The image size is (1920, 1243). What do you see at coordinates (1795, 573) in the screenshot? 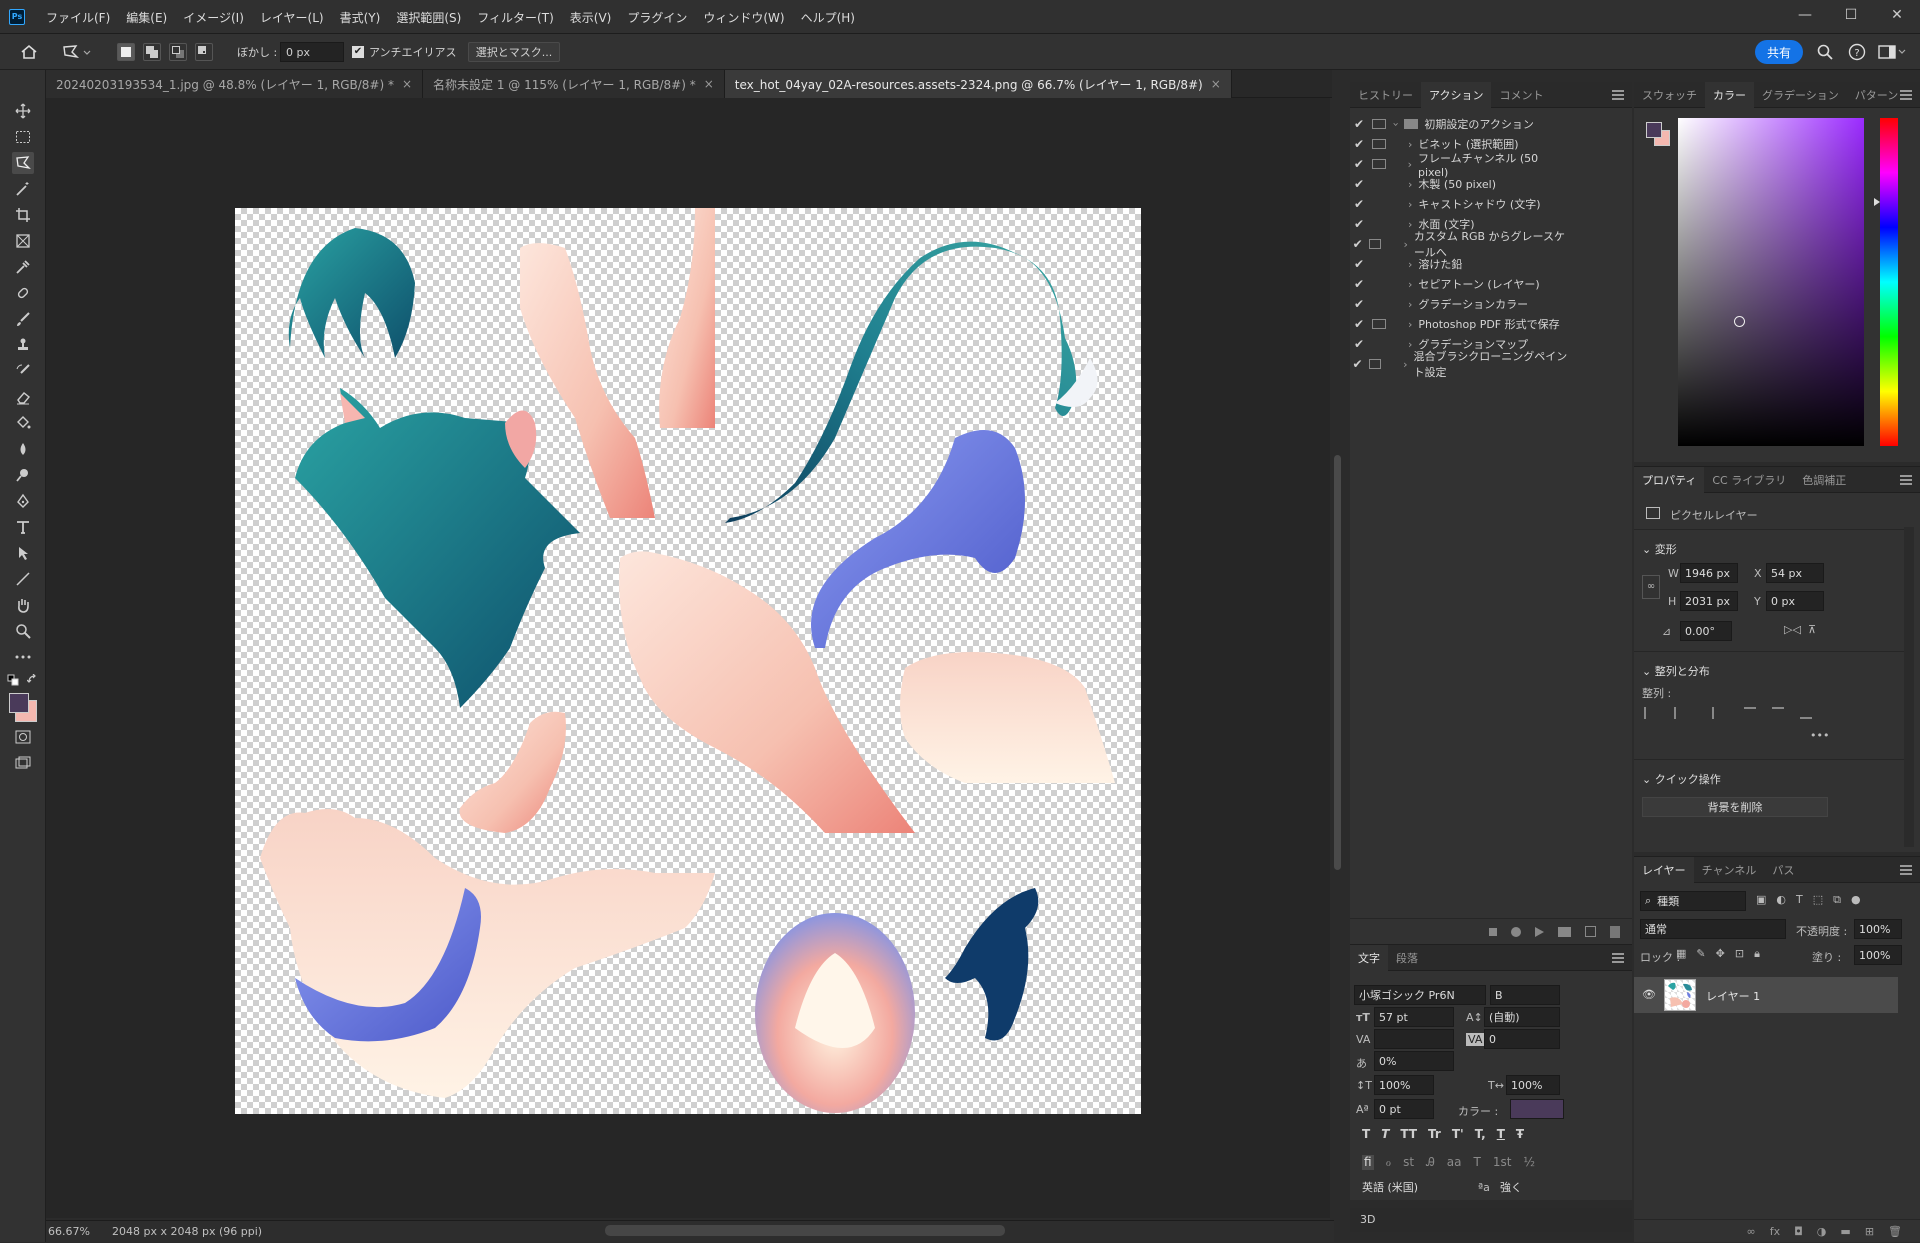
I see `x-input: 54 px` at bounding box center [1795, 573].